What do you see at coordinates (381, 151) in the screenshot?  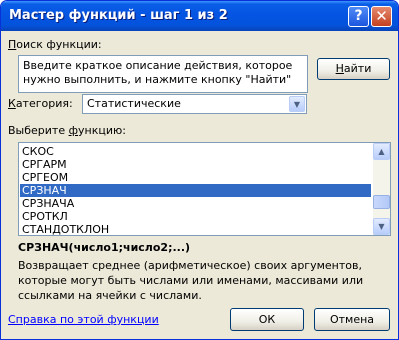 I see `scroll-up-icon: ▲` at bounding box center [381, 151].